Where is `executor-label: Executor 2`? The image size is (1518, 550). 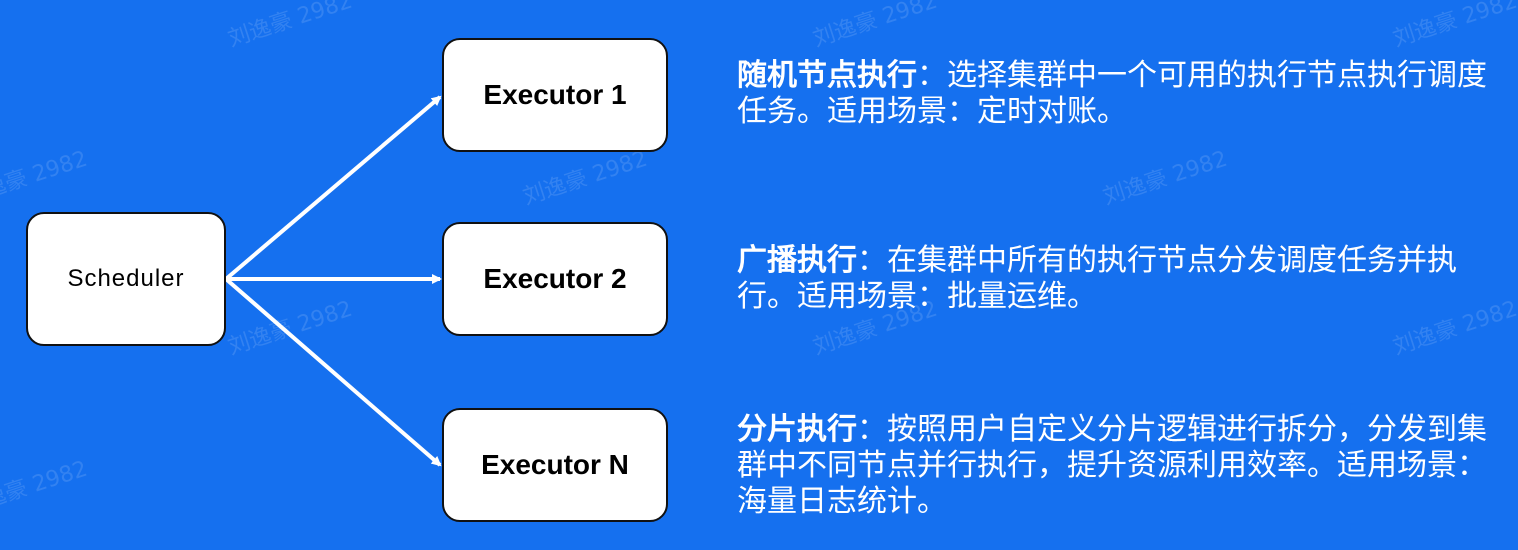
executor-label: Executor 2 is located at coordinates (555, 278).